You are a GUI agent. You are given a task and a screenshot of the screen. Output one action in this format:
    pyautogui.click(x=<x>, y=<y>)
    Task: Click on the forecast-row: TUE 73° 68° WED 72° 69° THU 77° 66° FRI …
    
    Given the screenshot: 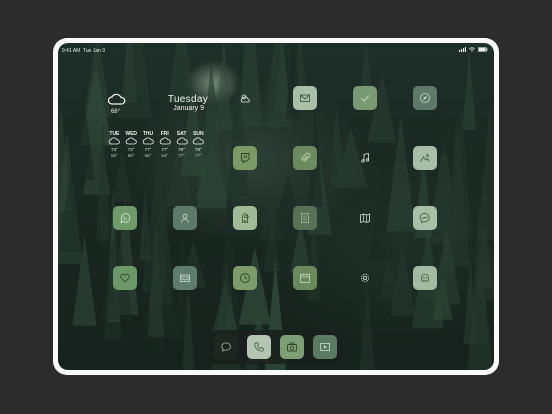 What is the action you would take?
    pyautogui.click(x=156, y=145)
    